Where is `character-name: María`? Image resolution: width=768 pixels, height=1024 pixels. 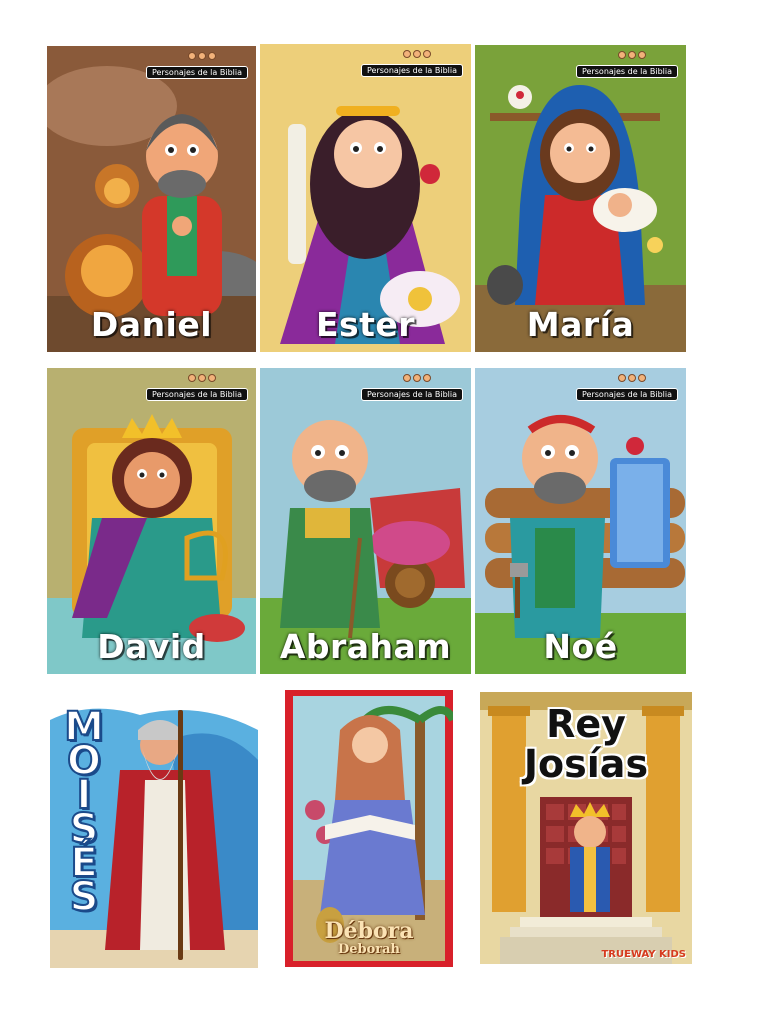 character-name: María is located at coordinates (580, 324).